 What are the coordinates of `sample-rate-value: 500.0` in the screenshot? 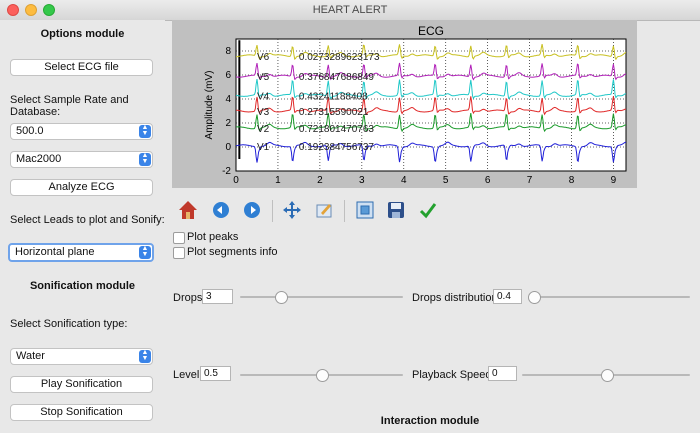 It's located at (30, 131).